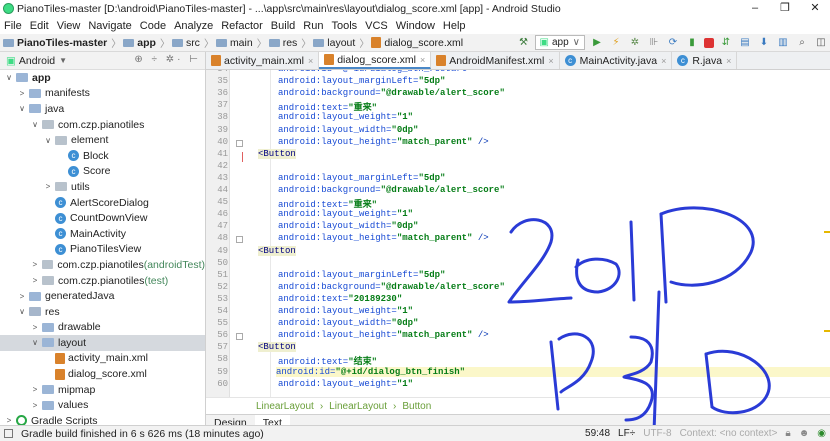  Describe the element at coordinates (102, 156) in the screenshot. I see `tree-item-block: c Block` at that location.